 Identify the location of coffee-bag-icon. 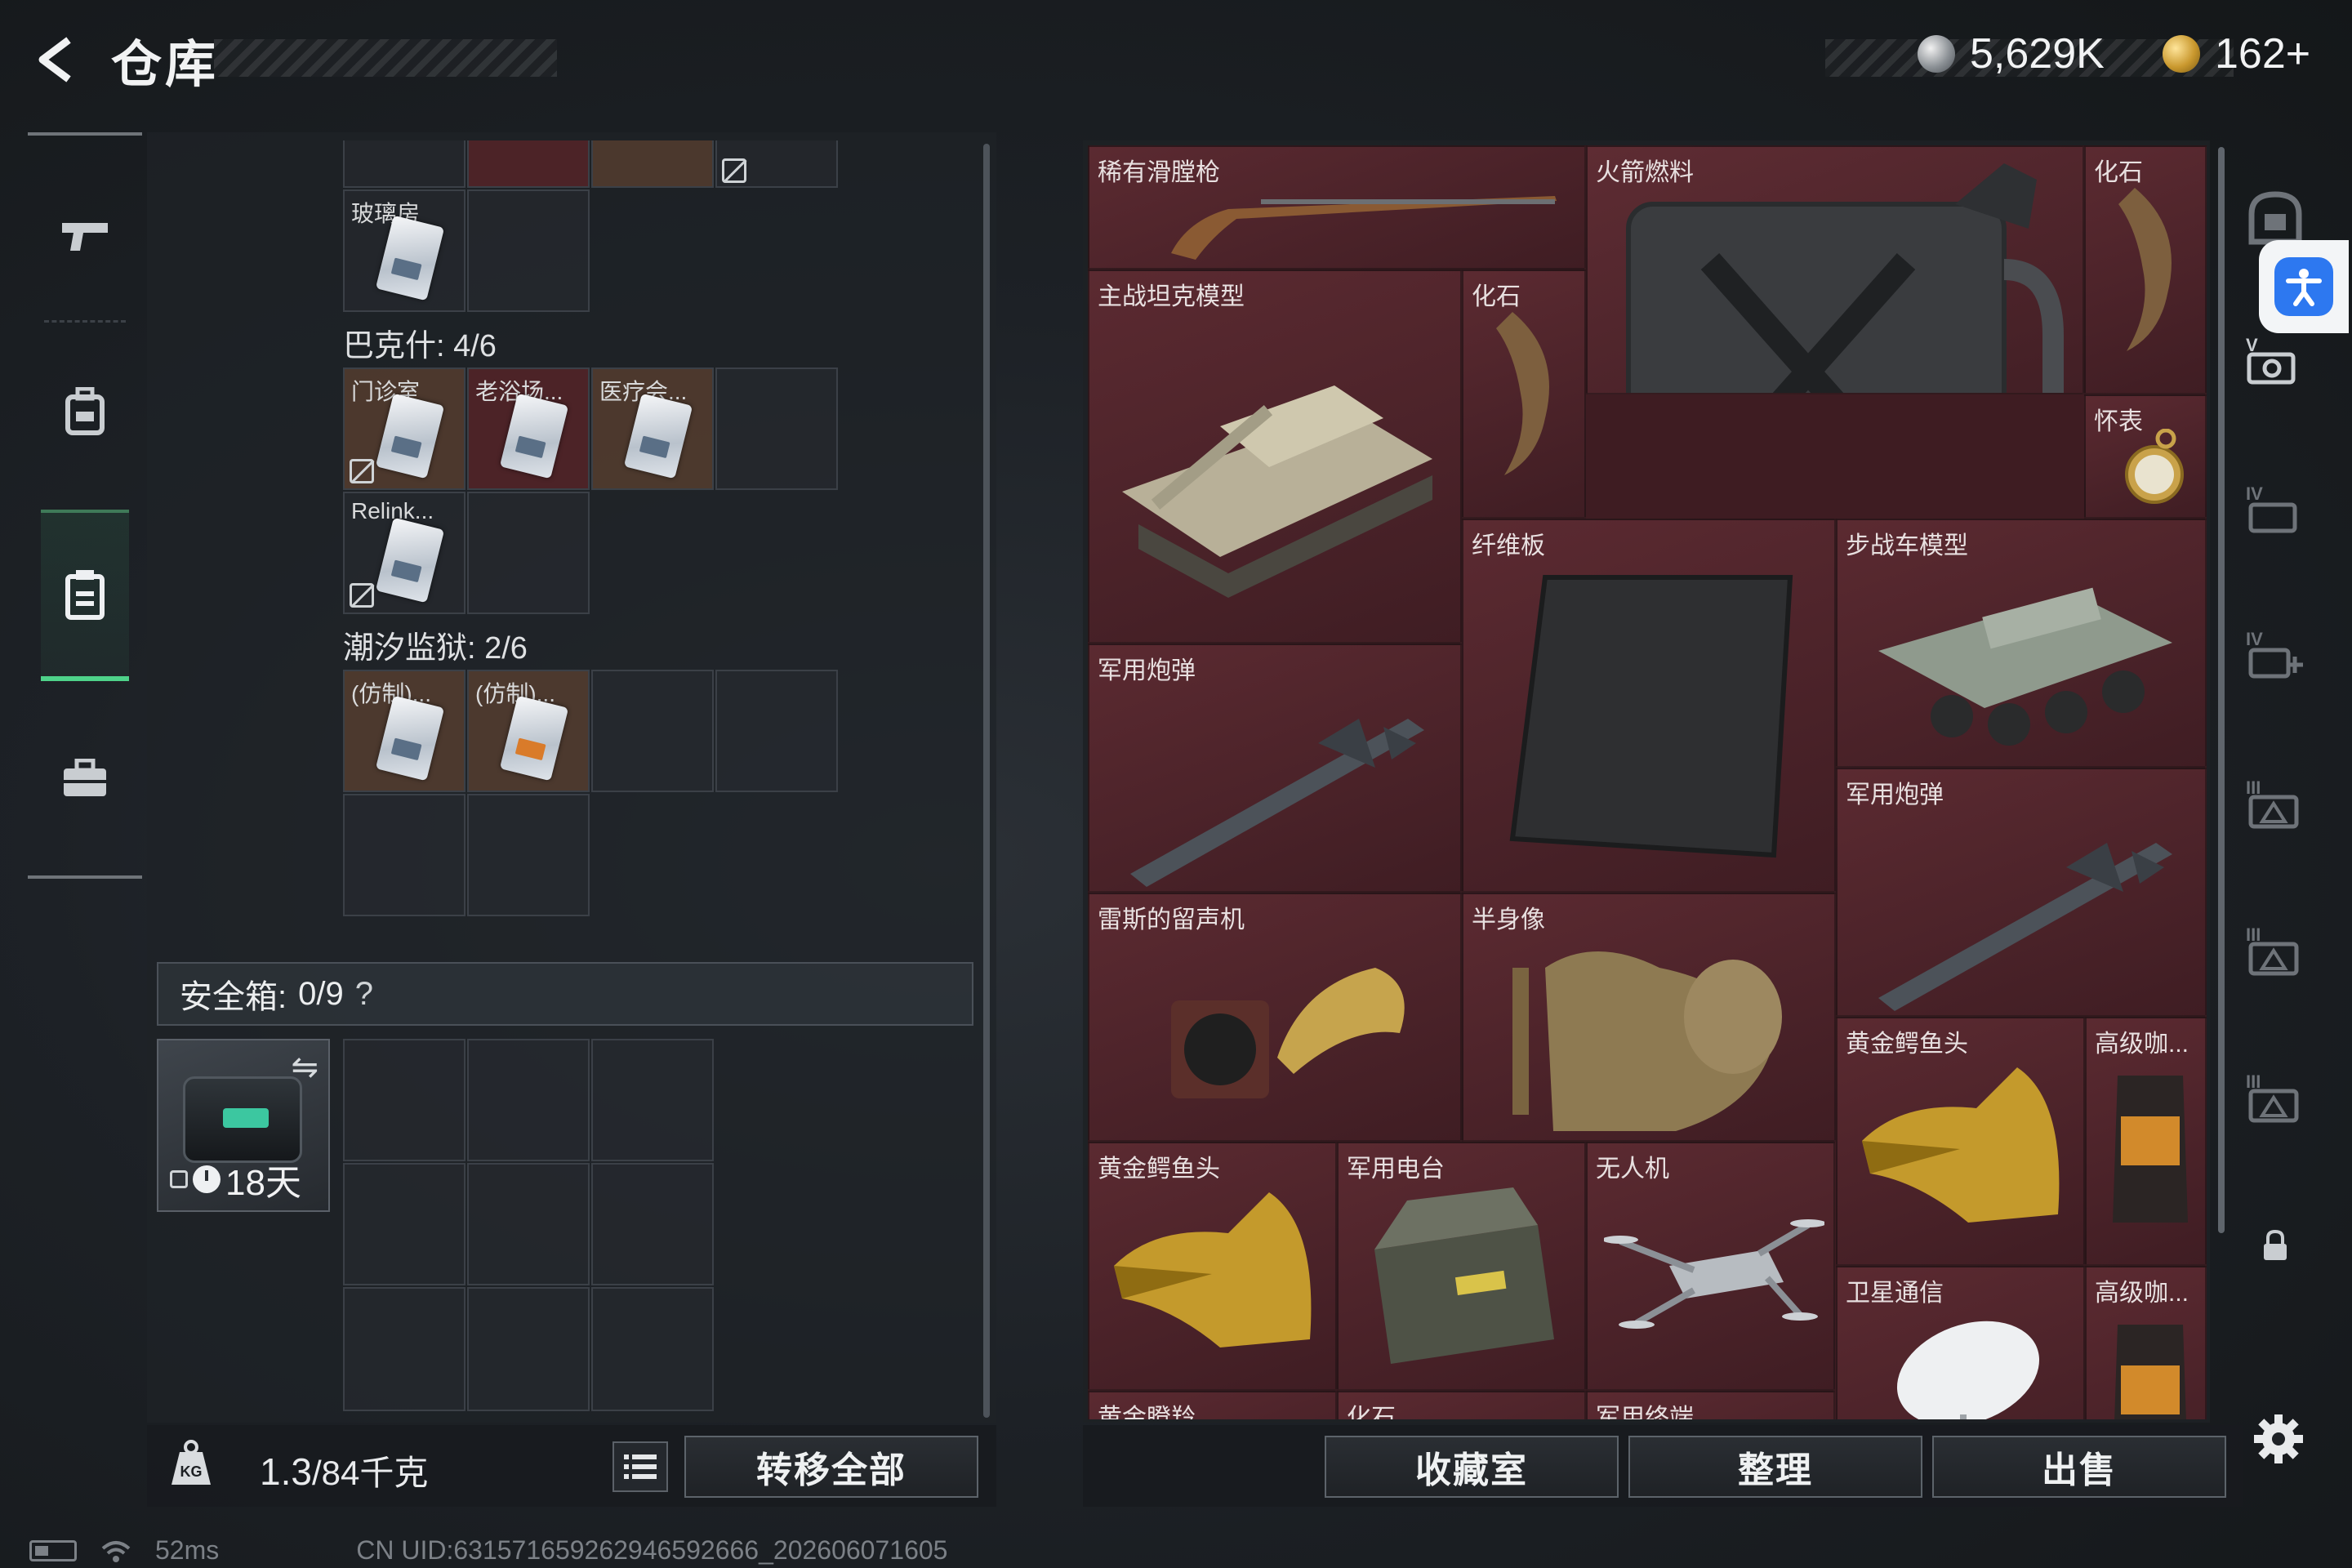
(2150, 1372).